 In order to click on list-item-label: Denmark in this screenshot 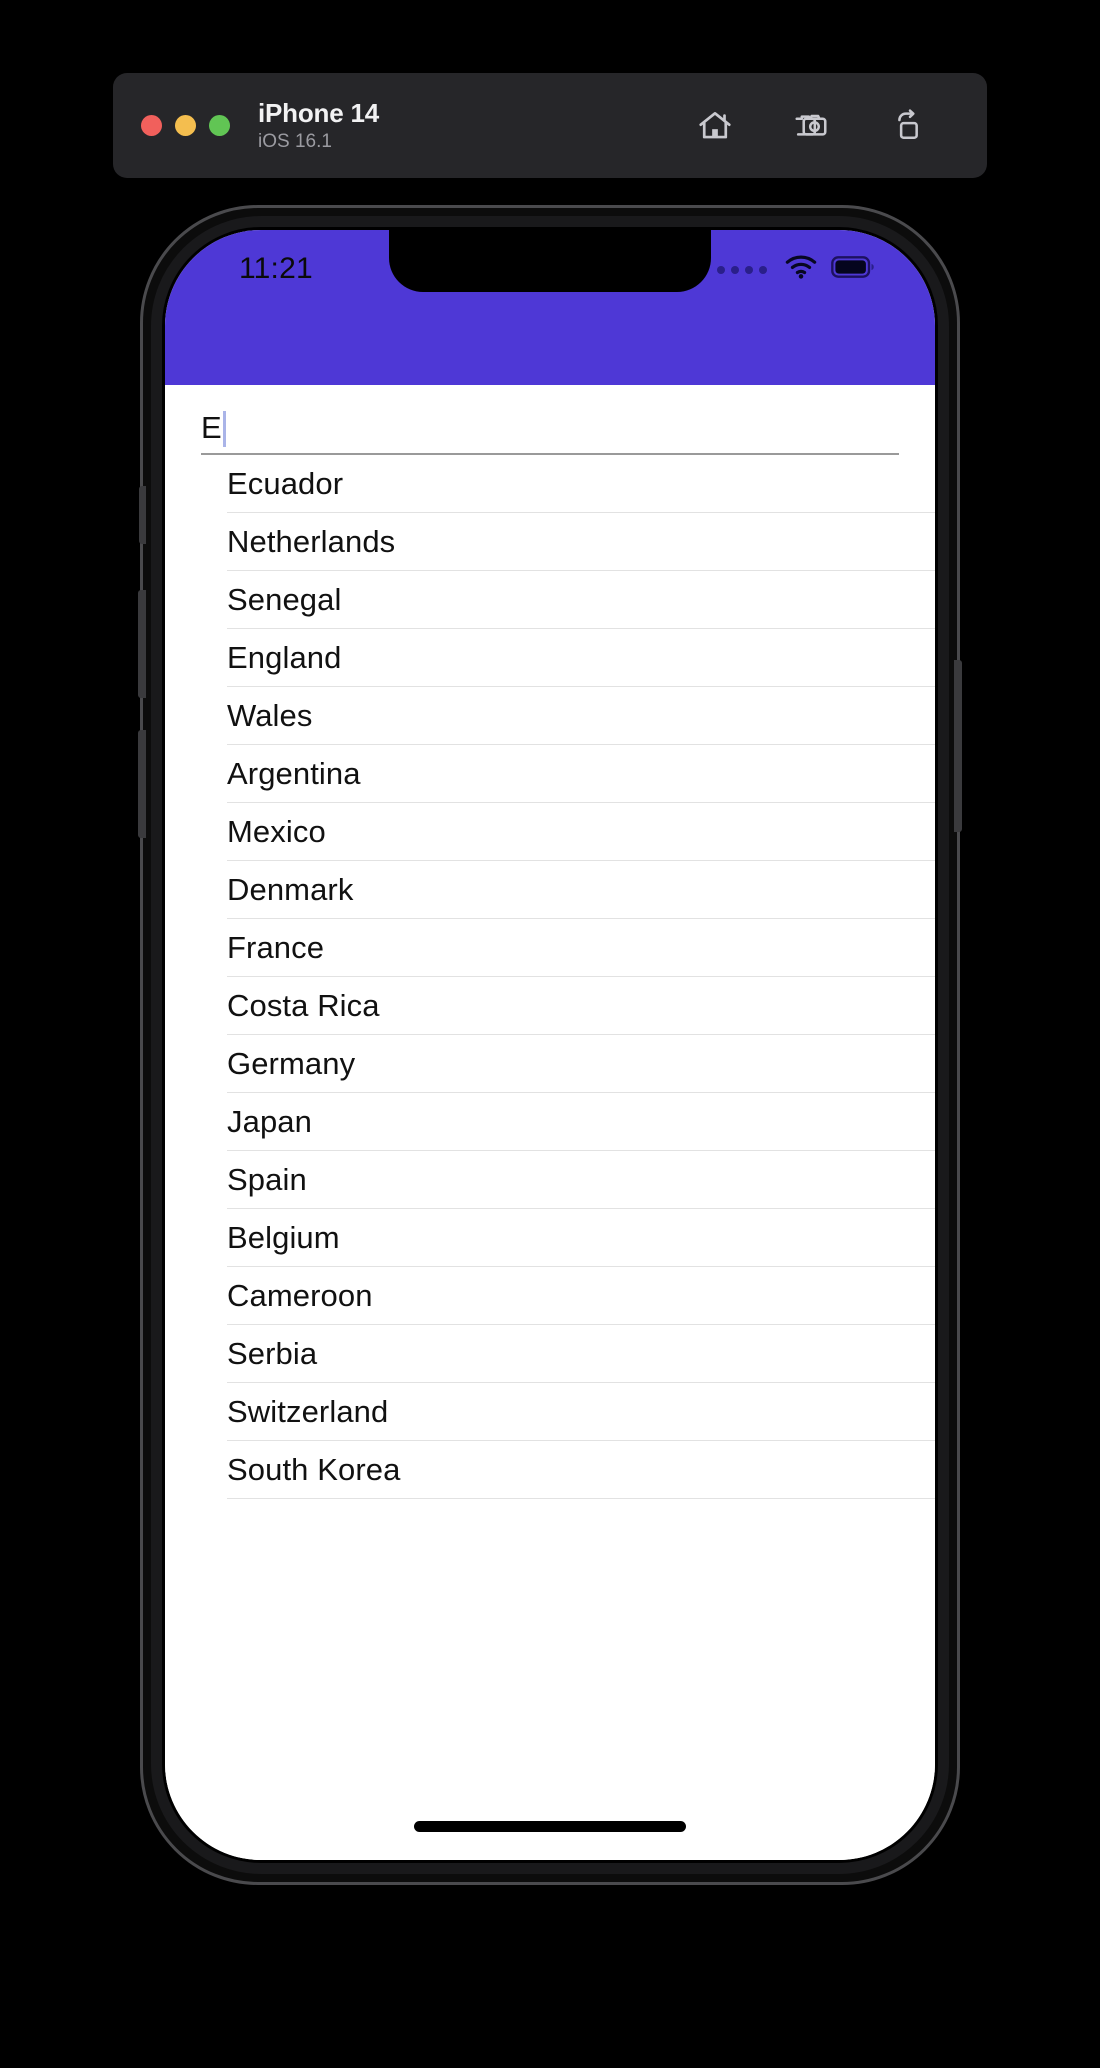, I will do `click(290, 889)`.